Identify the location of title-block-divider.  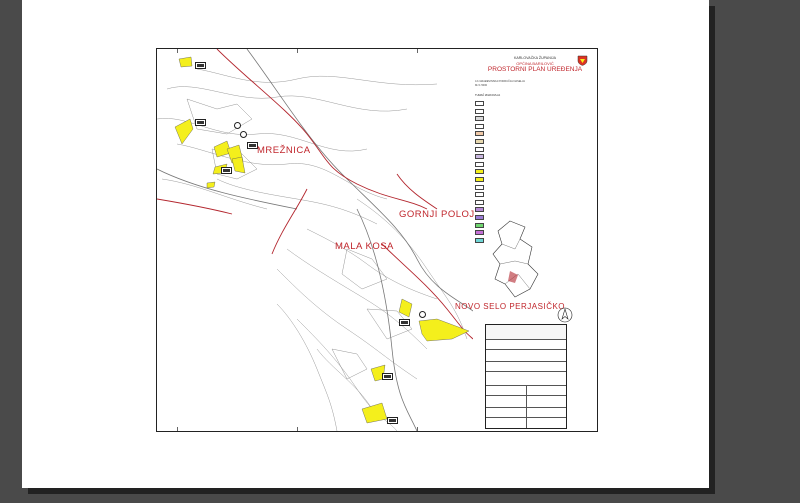
(526, 406).